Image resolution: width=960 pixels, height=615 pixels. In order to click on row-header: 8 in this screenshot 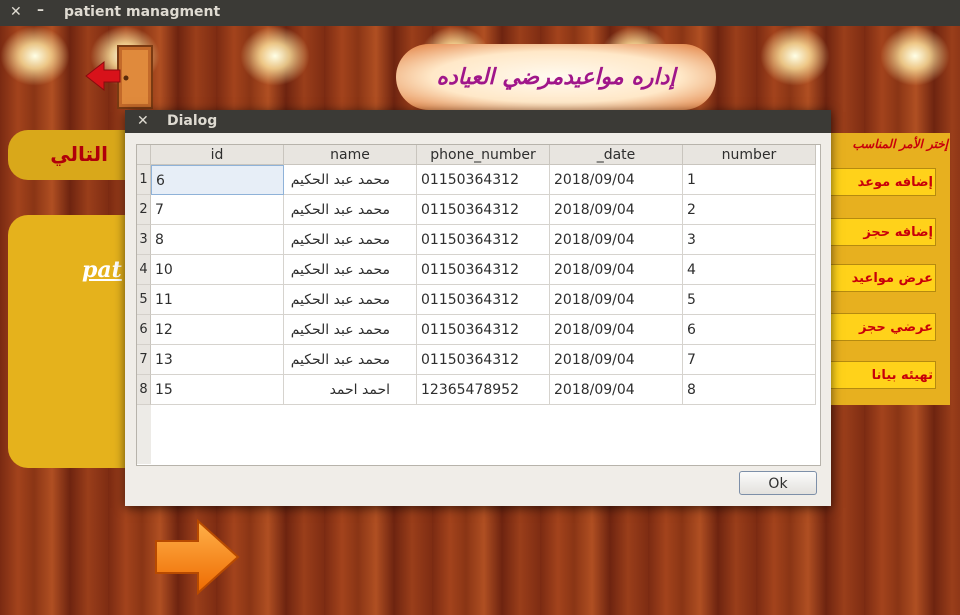, I will do `click(144, 390)`.